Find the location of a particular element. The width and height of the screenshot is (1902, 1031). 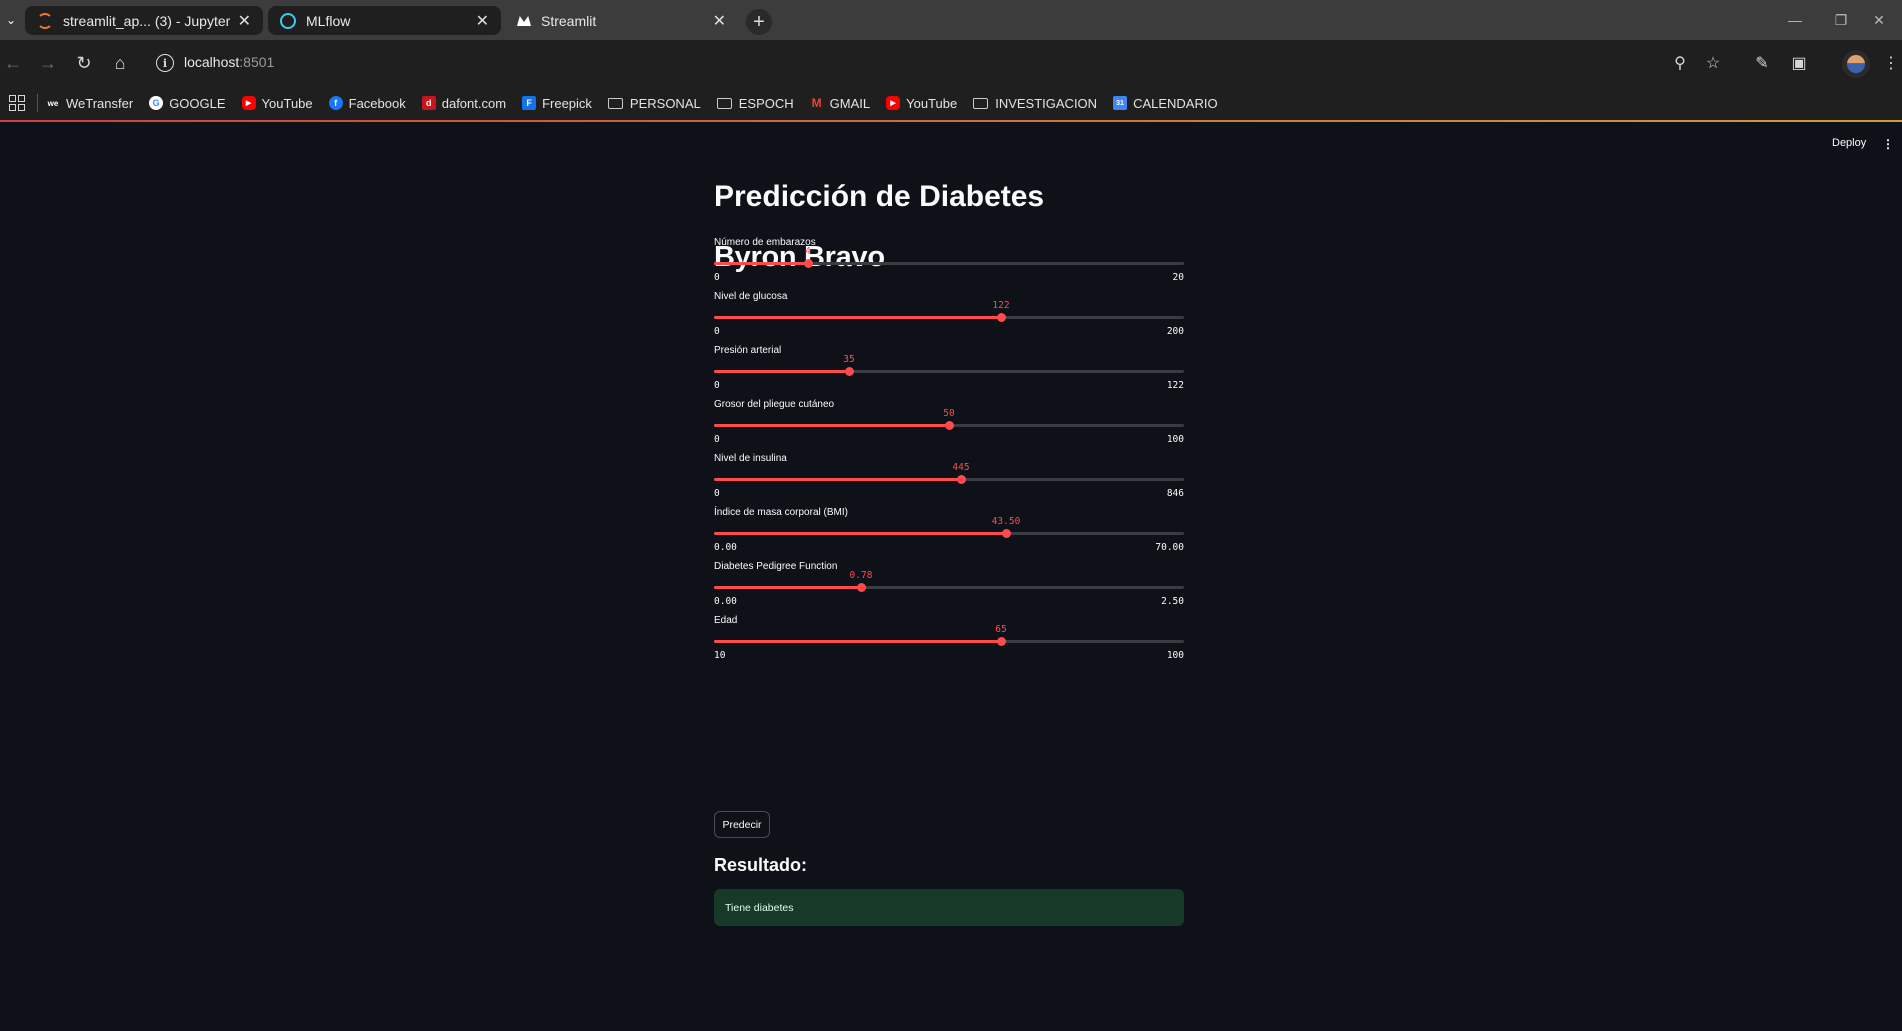

bookmark-item: F Freepick is located at coordinates (557, 103).